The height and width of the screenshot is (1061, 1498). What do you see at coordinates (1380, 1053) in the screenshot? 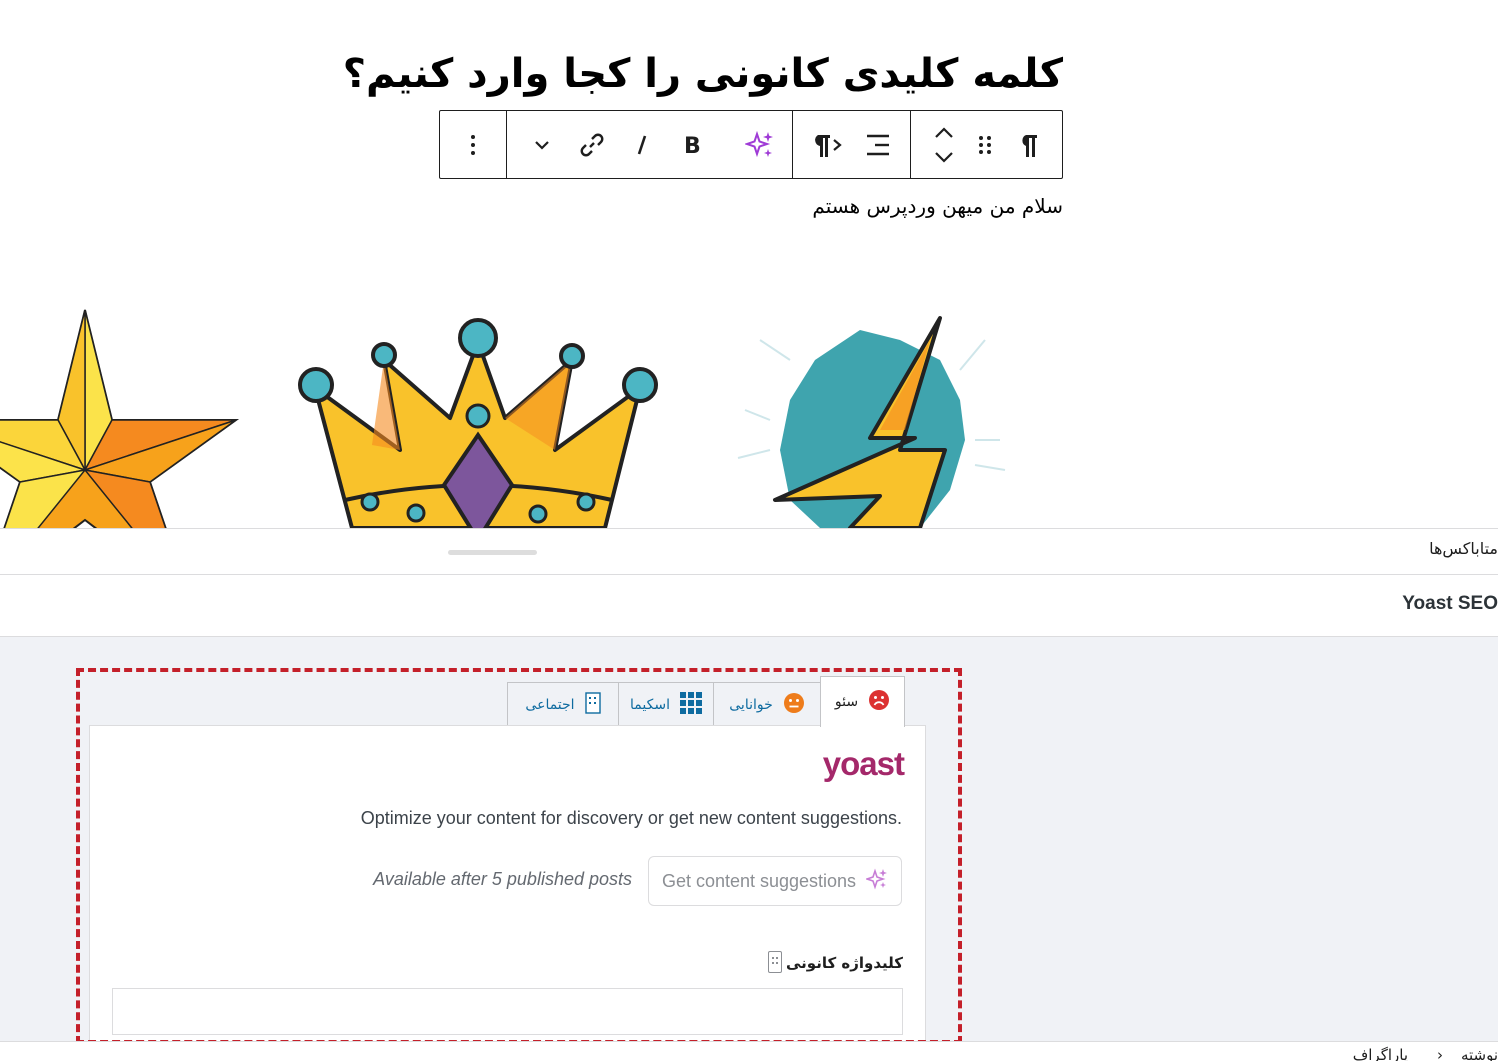
I see `breadcrumb-paragraph: پاراگراف` at bounding box center [1380, 1053].